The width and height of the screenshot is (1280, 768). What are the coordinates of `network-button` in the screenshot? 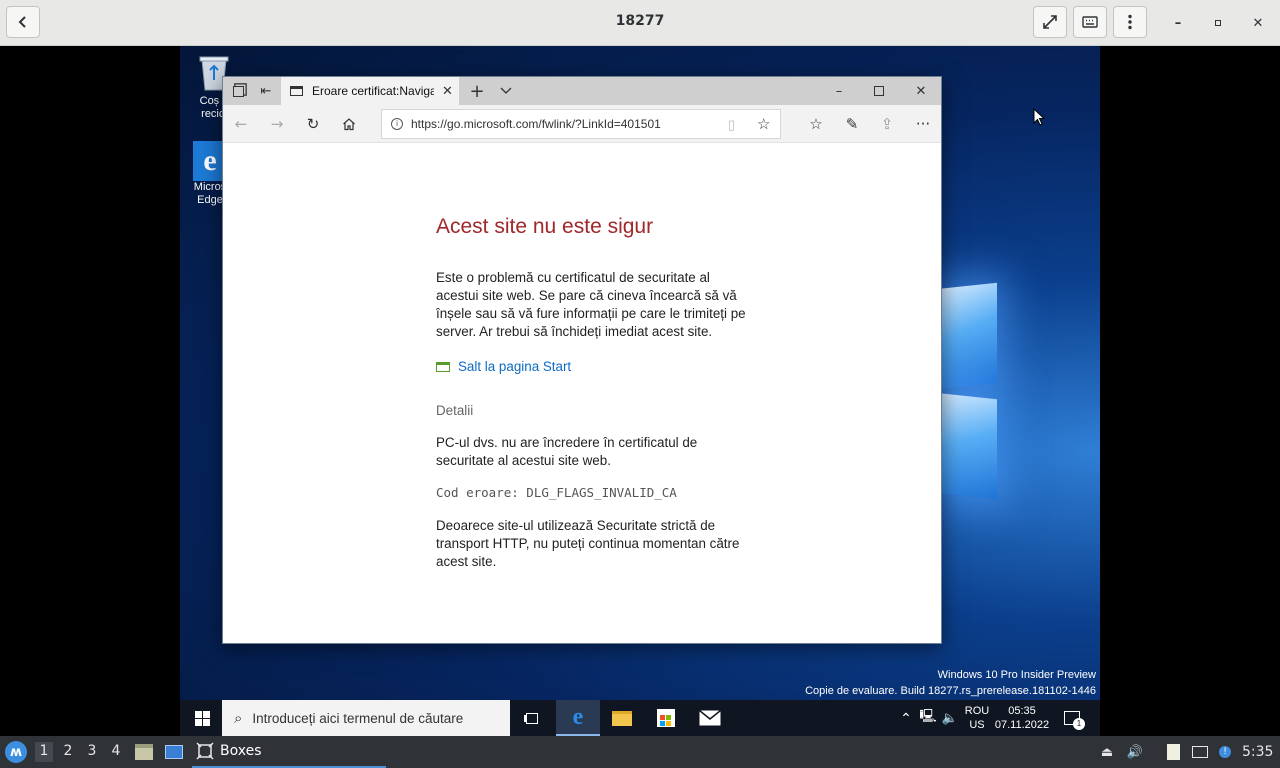 It's located at (1200, 752).